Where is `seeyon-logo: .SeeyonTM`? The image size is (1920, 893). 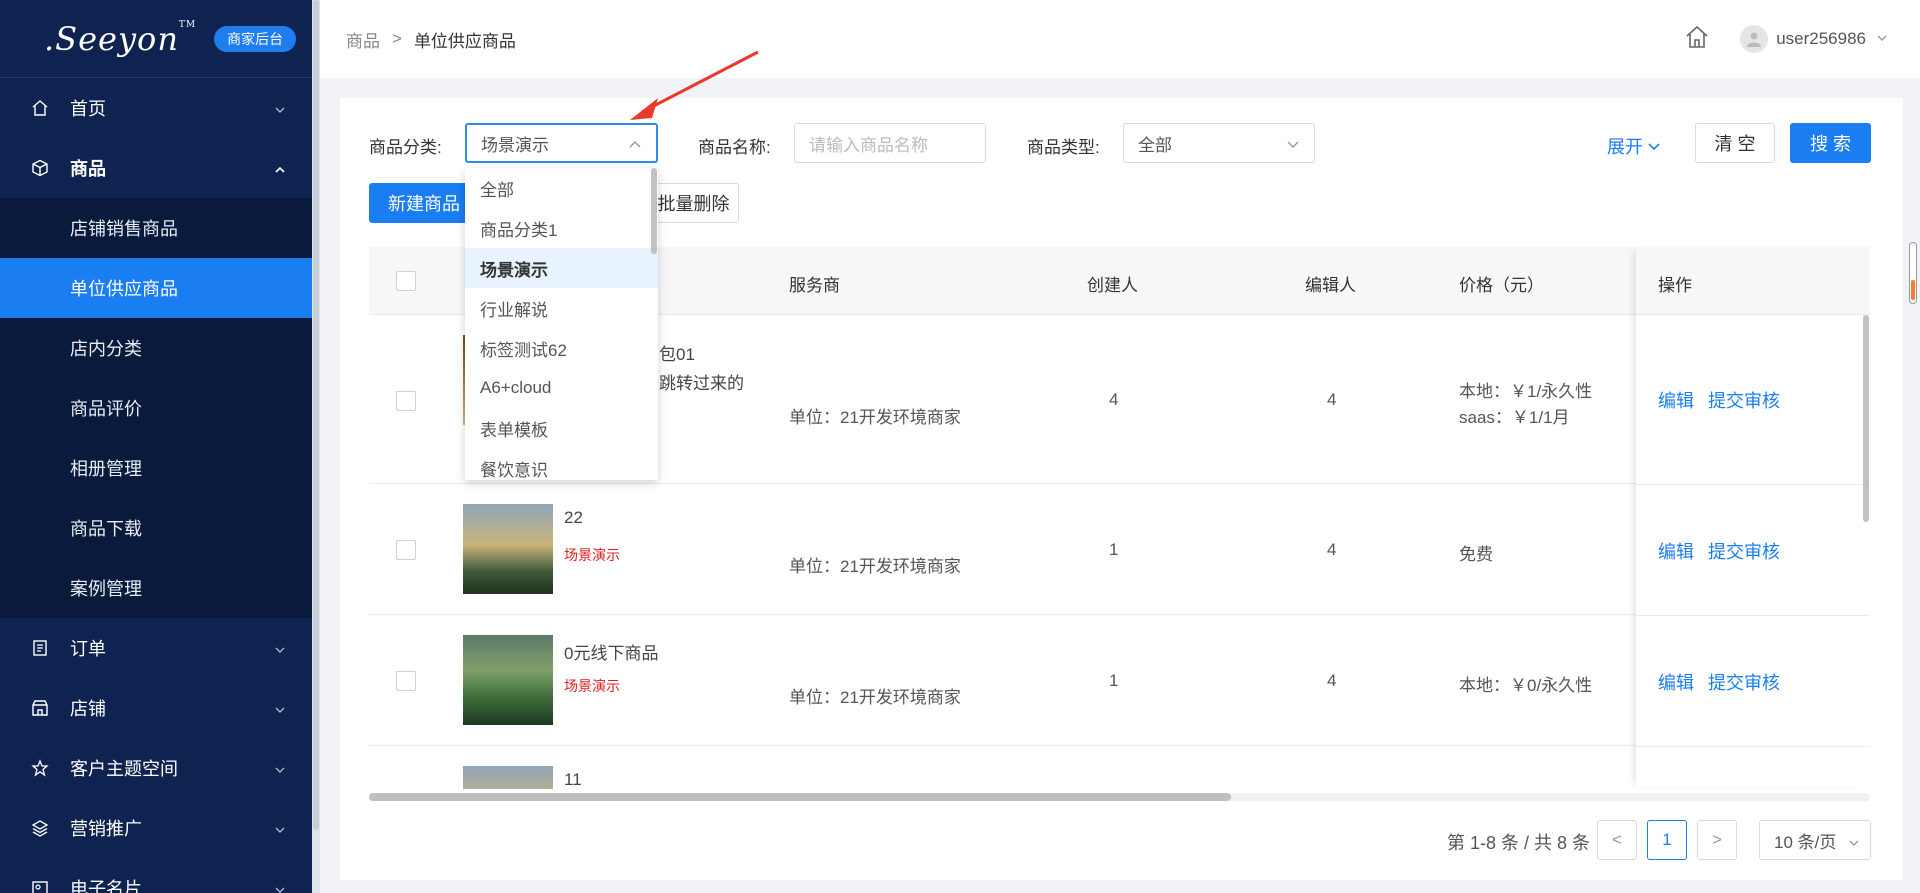 seeyon-logo: .SeeyonTM is located at coordinates (120, 39).